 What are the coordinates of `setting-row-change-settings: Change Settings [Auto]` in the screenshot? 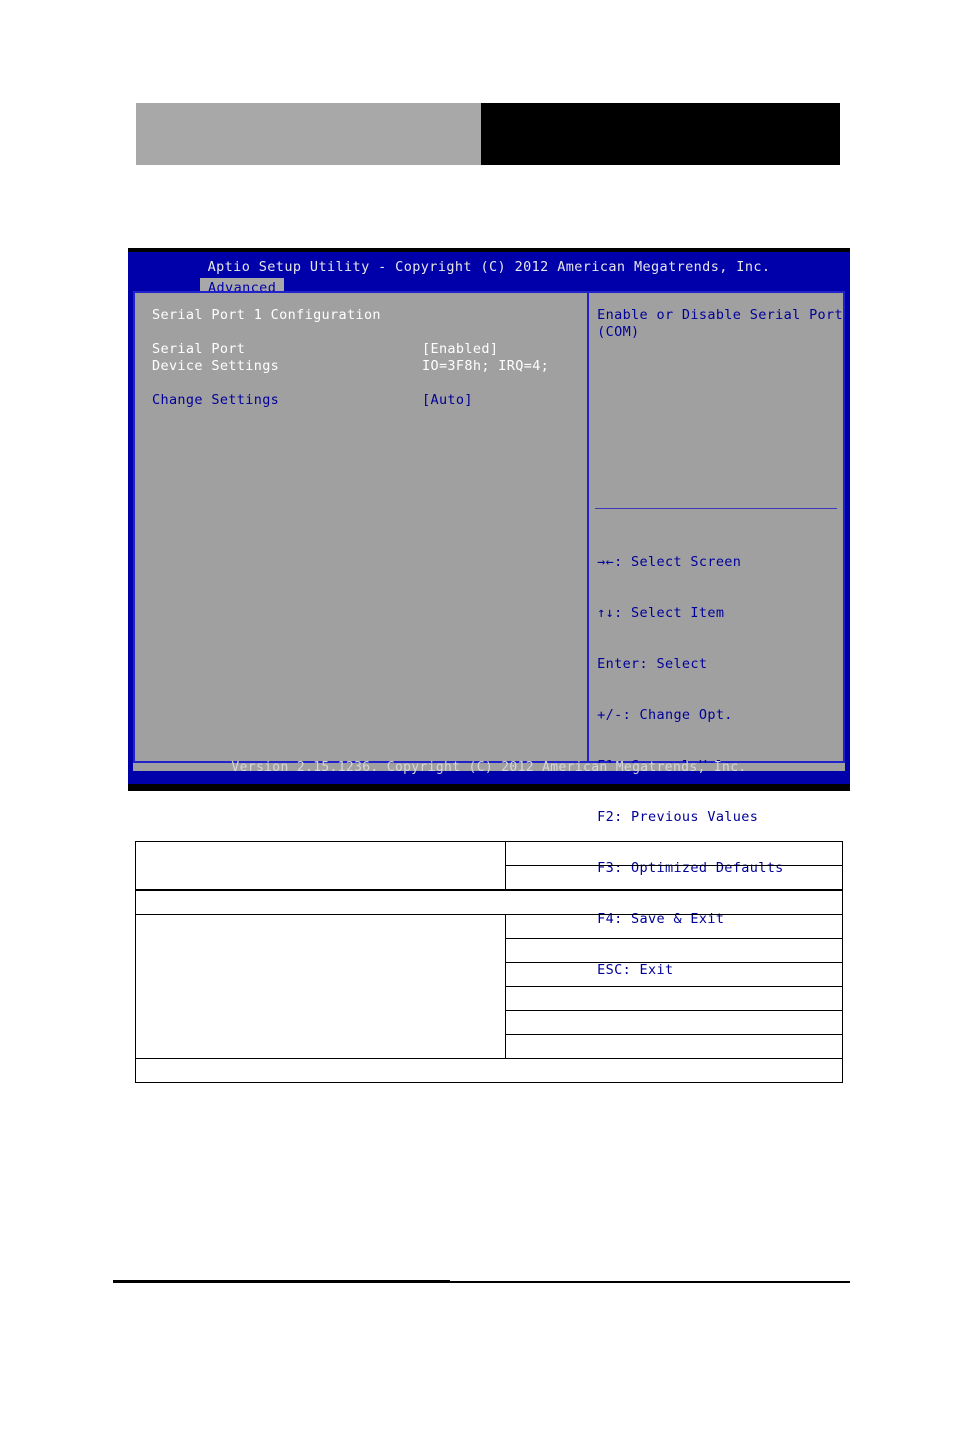 It's located at (369, 400).